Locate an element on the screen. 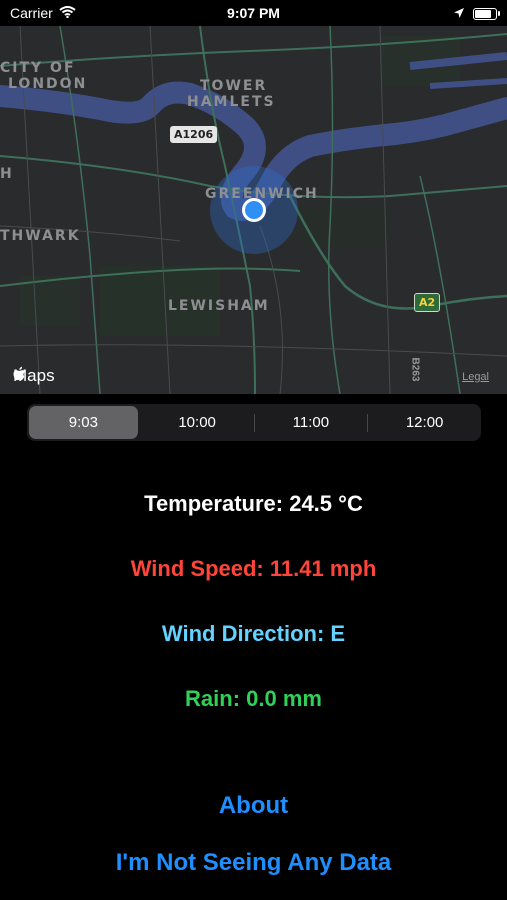  map-label-tower-1: TOWER is located at coordinates (234, 86).